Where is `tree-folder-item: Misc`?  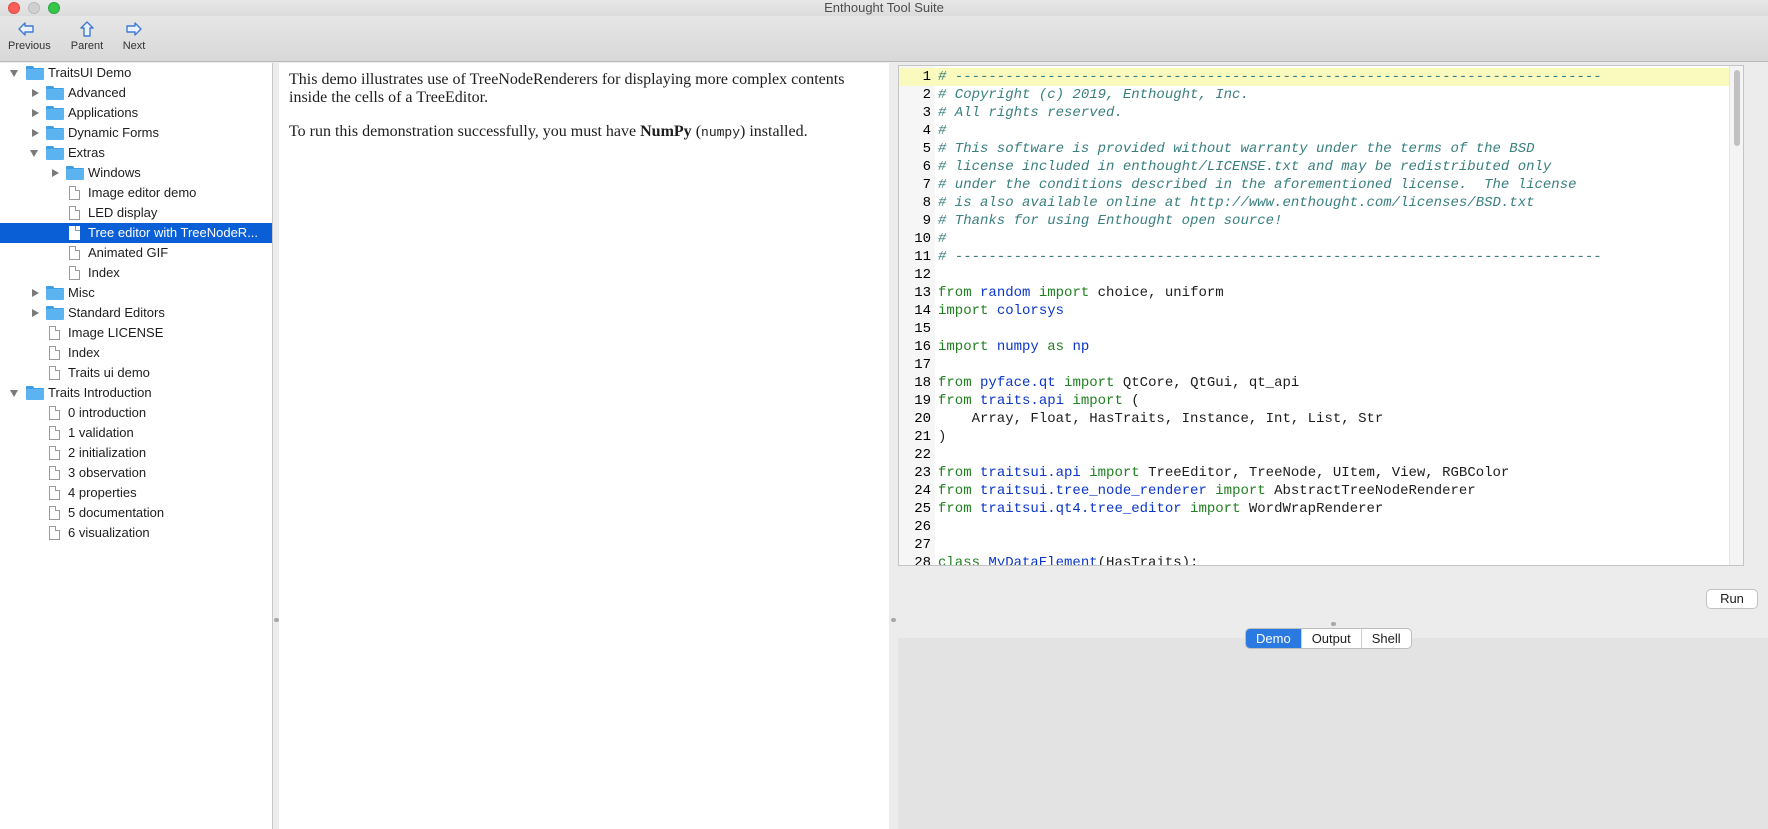 tree-folder-item: Misc is located at coordinates (136, 293).